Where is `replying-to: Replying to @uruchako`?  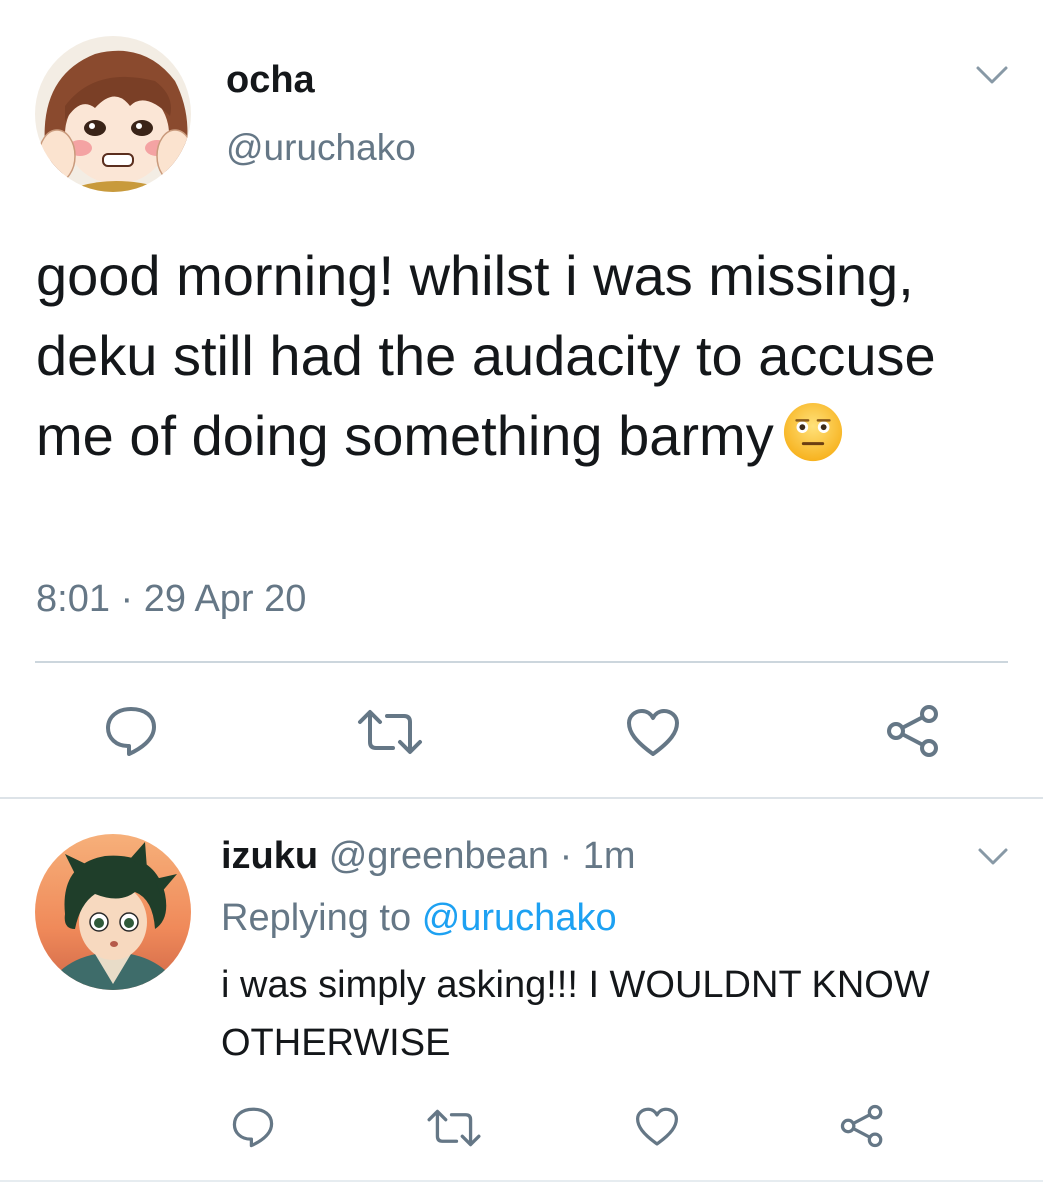 replying-to: Replying to @uruchako is located at coordinates (419, 918).